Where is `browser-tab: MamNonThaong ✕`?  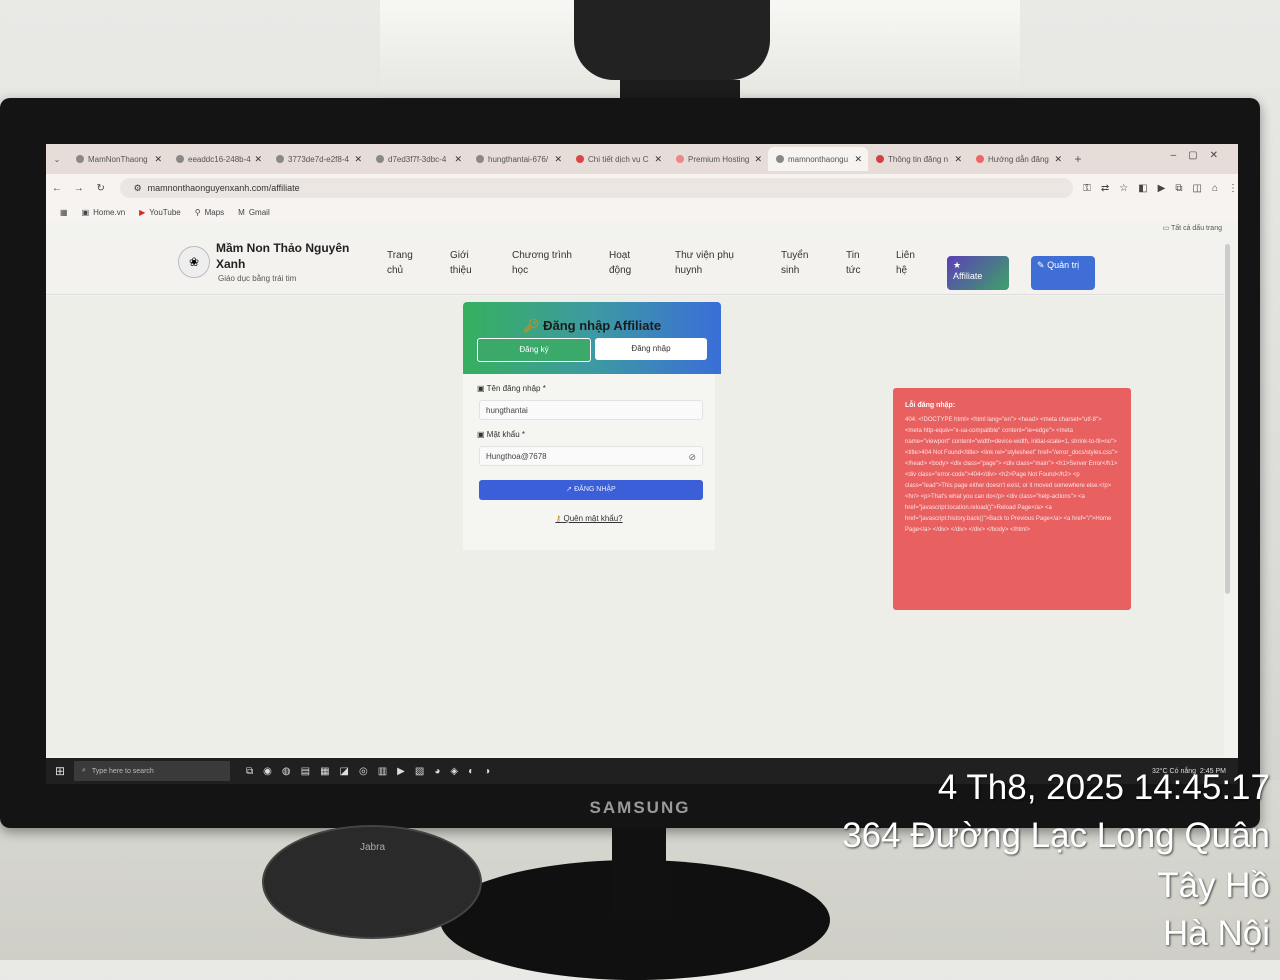
browser-tab: MamNonThaong ✕ is located at coordinates (118, 159).